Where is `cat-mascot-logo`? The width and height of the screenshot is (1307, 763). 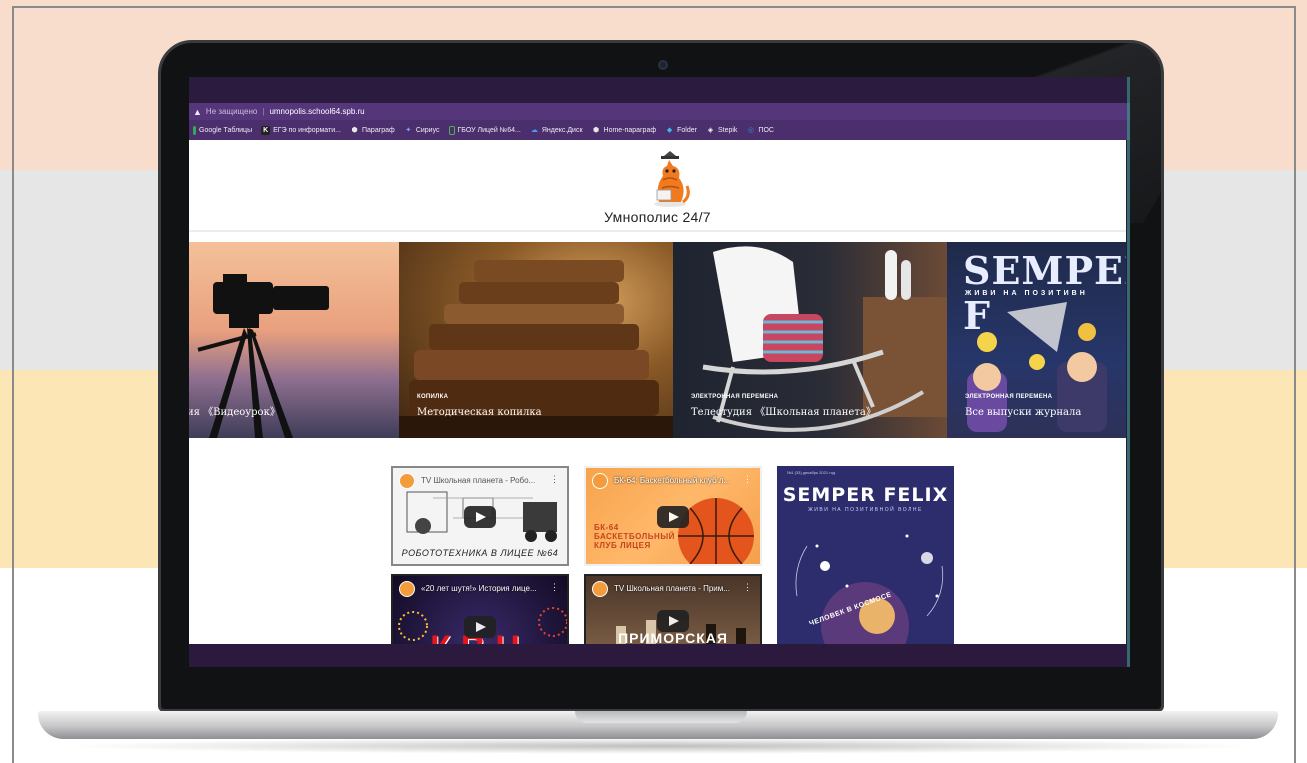 cat-mascot-logo is located at coordinates (670, 177).